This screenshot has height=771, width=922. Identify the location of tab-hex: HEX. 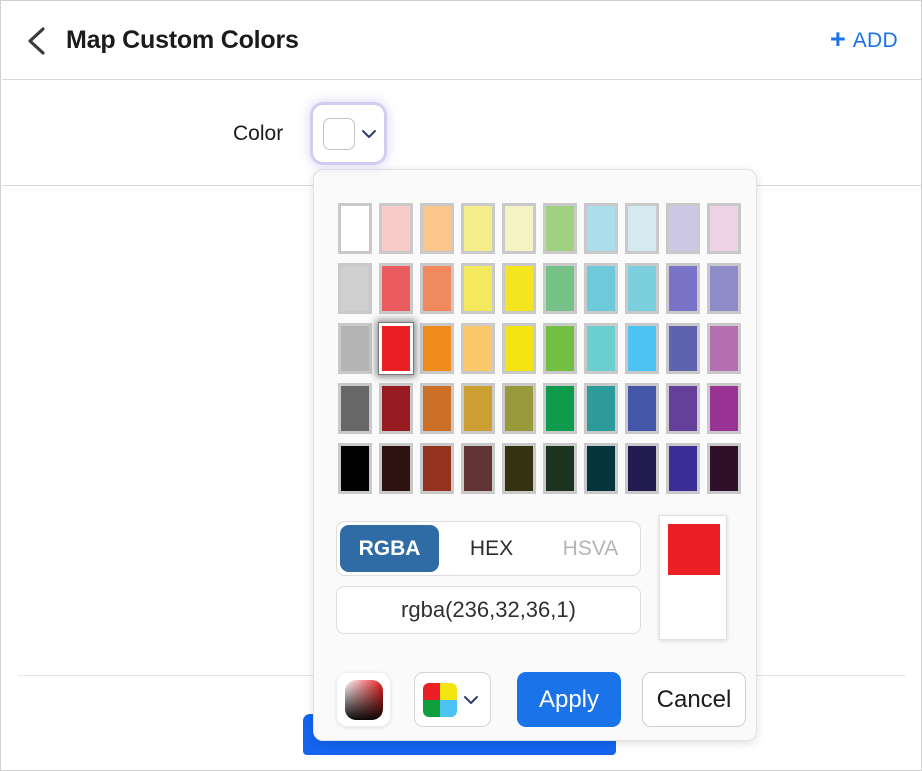
(491, 548).